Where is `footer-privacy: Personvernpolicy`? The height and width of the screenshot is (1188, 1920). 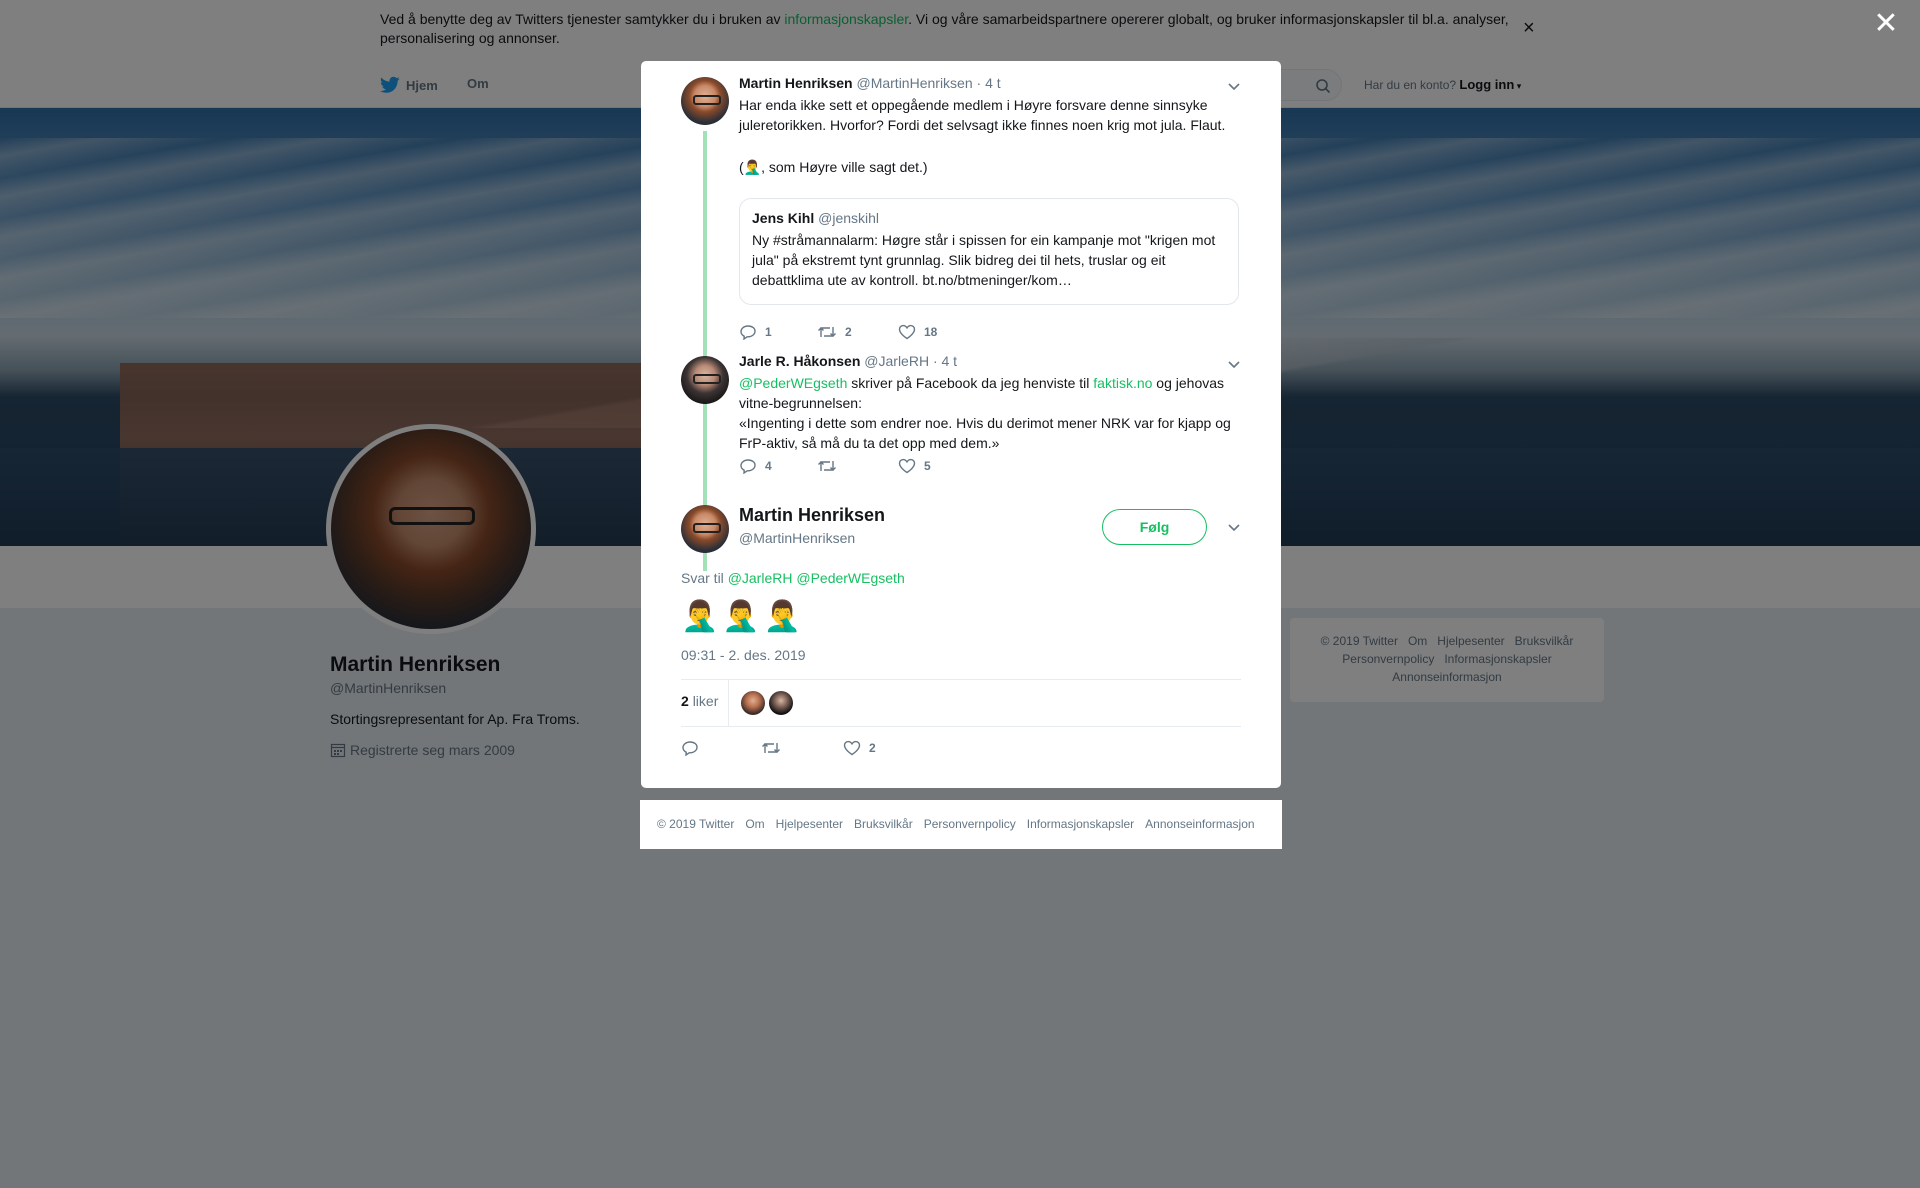
footer-privacy: Personvernpolicy is located at coordinates (970, 824).